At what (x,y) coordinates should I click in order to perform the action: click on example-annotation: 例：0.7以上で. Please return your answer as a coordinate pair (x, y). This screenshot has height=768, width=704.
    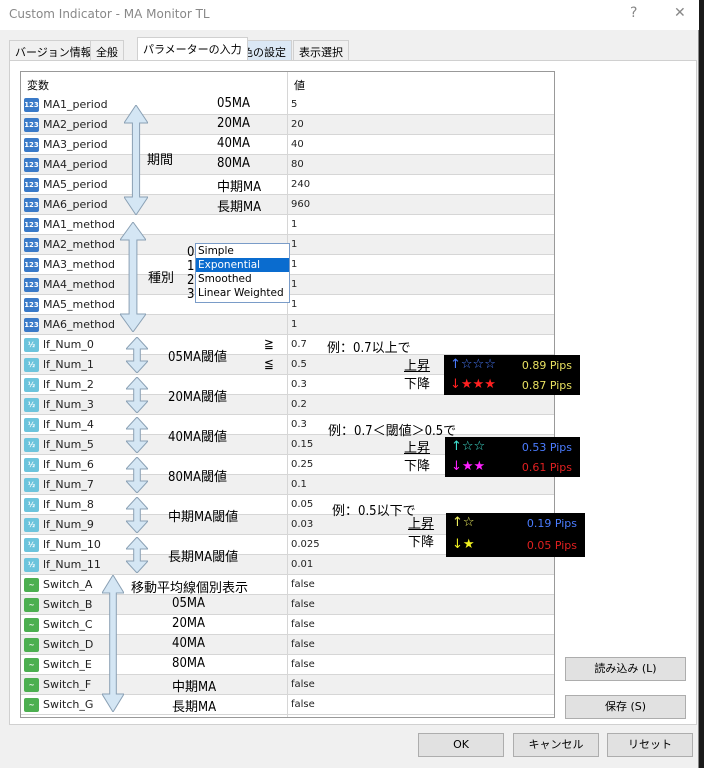
    Looking at the image, I should click on (369, 348).